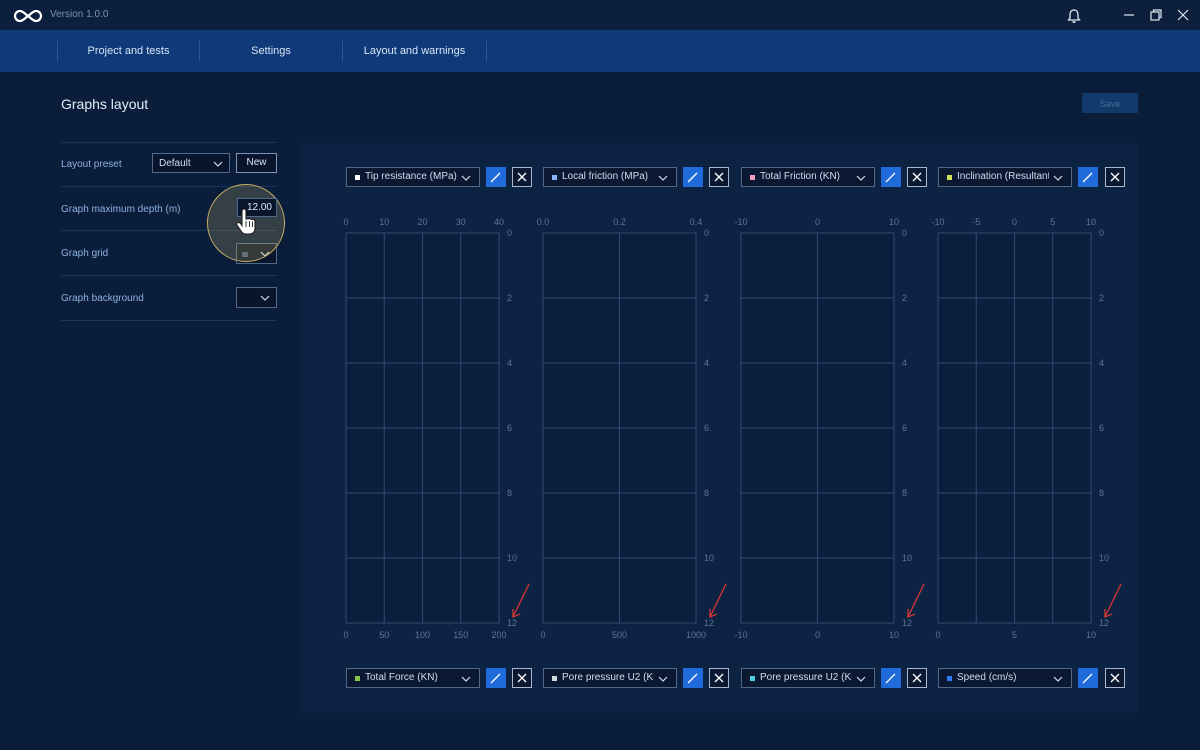  What do you see at coordinates (422, 222) in the screenshot?
I see `top-axis-tick-label: 20` at bounding box center [422, 222].